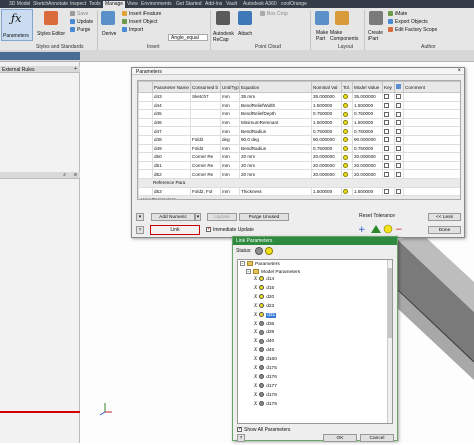 The height and width of the screenshot is (445, 474). What do you see at coordinates (156, 4) in the screenshot?
I see `tab-environments: Environments` at bounding box center [156, 4].